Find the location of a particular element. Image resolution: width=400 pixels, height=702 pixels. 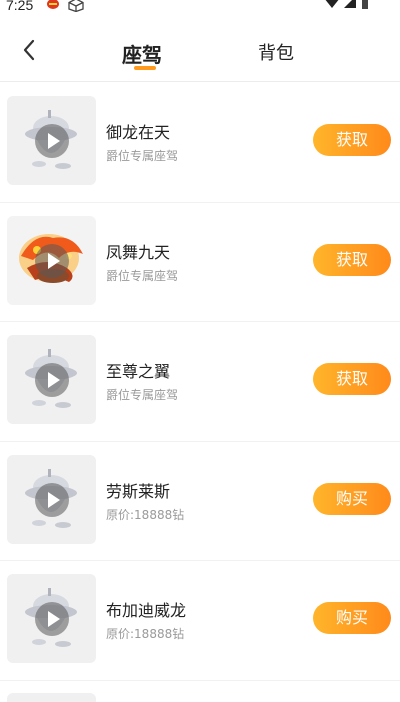

active-tab-indicator is located at coordinates (145, 68).